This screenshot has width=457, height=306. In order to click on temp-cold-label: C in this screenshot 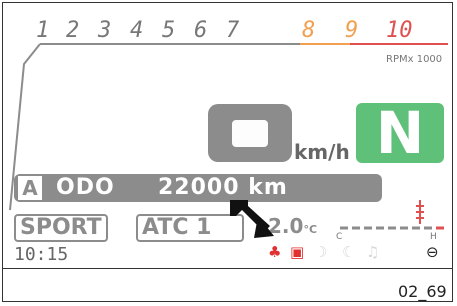, I will do `click(339, 237)`.